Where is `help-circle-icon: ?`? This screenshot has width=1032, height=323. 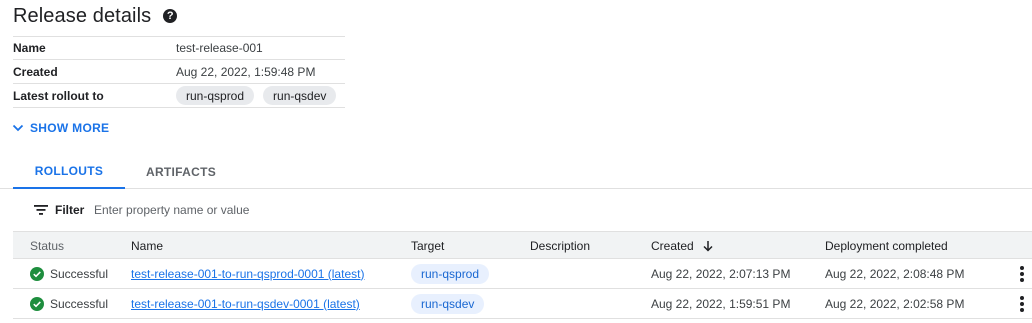
help-circle-icon: ? is located at coordinates (170, 16).